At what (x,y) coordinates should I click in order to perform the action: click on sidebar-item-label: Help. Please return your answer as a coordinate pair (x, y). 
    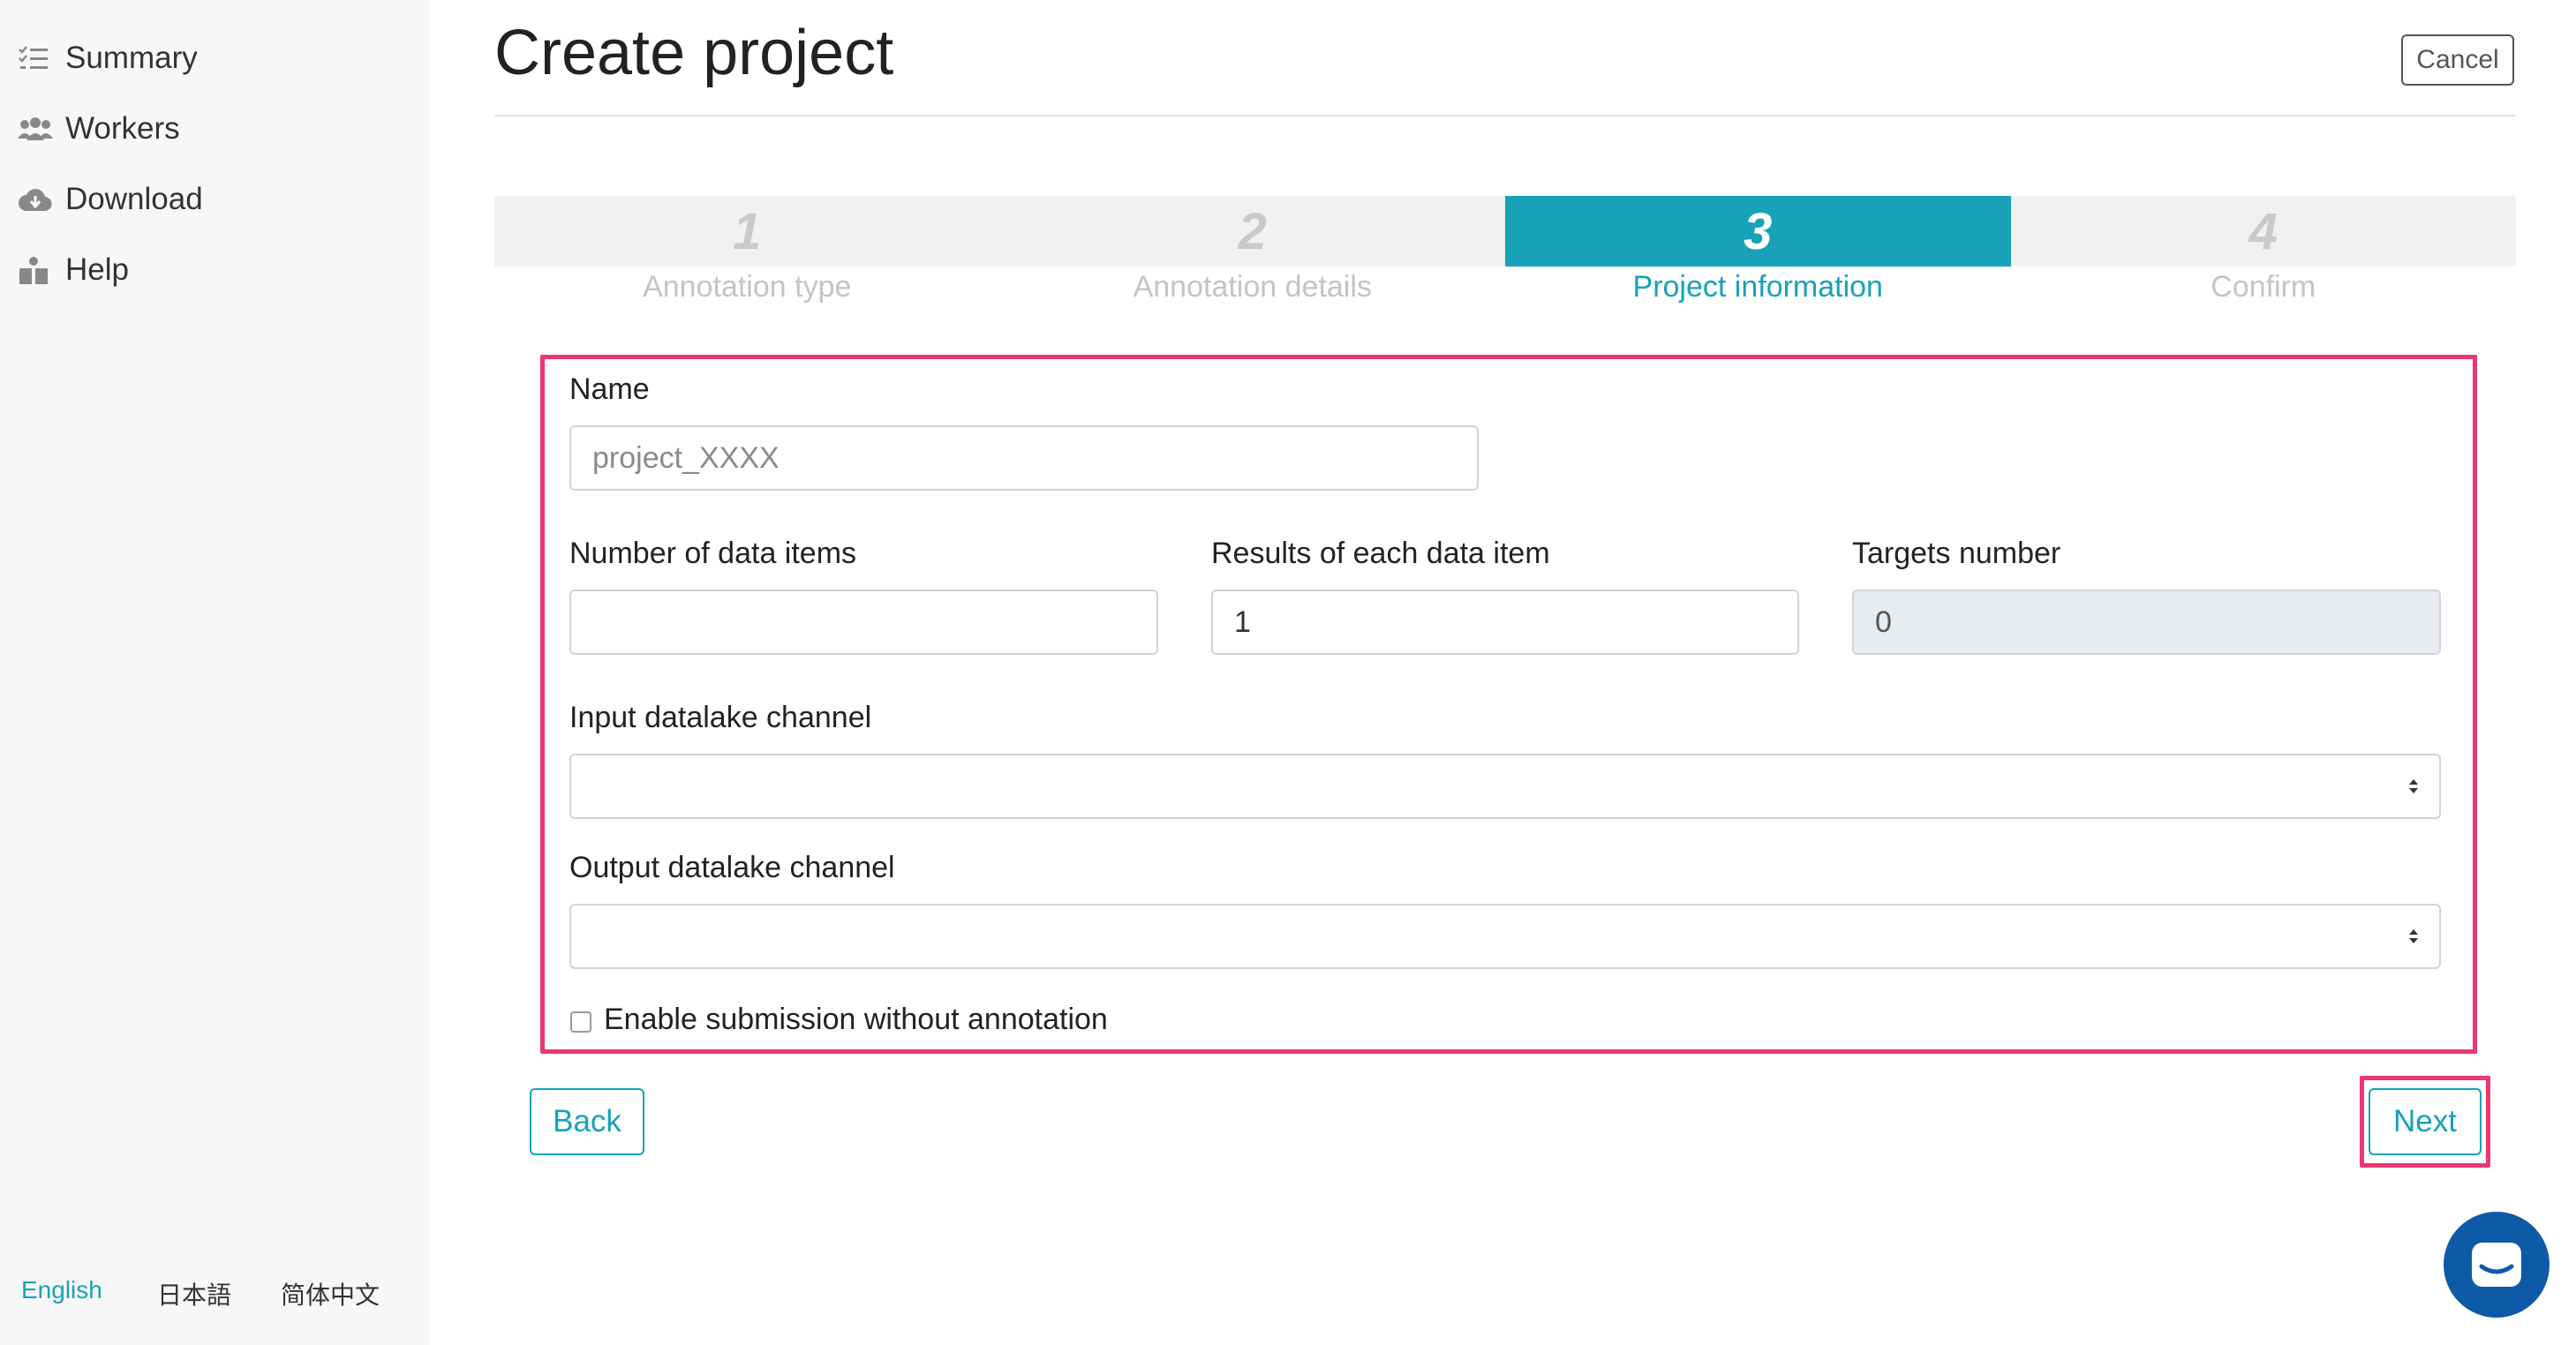
    Looking at the image, I should click on (97, 269).